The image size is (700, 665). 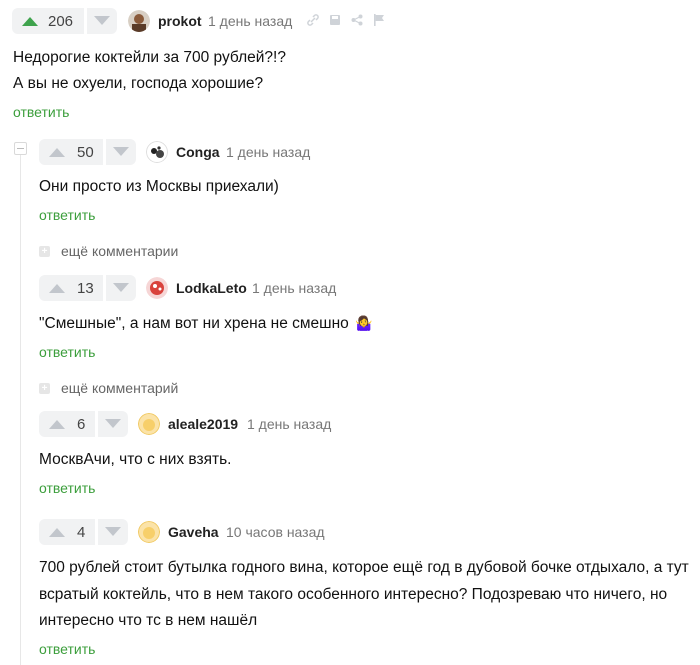 What do you see at coordinates (357, 20) in the screenshot?
I see `share-icon` at bounding box center [357, 20].